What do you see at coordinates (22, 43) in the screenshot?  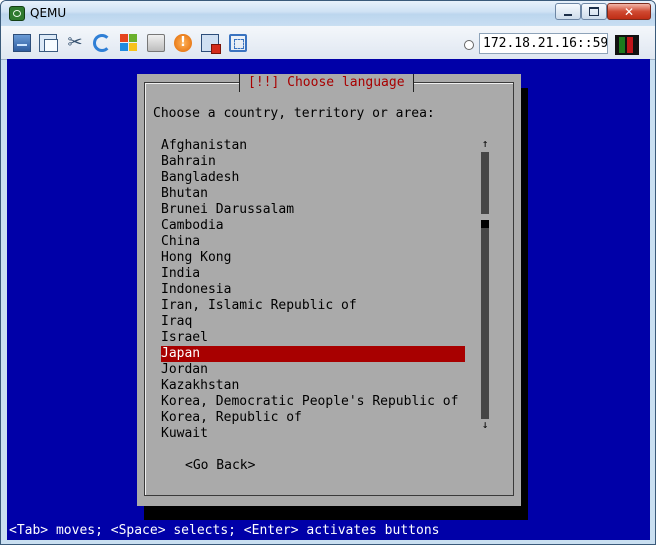 I see `monitor-icon` at bounding box center [22, 43].